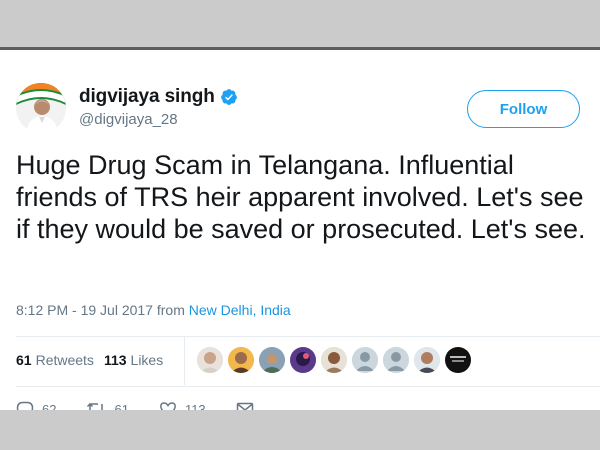 The width and height of the screenshot is (600, 450). I want to click on verified-badge-icon, so click(229, 97).